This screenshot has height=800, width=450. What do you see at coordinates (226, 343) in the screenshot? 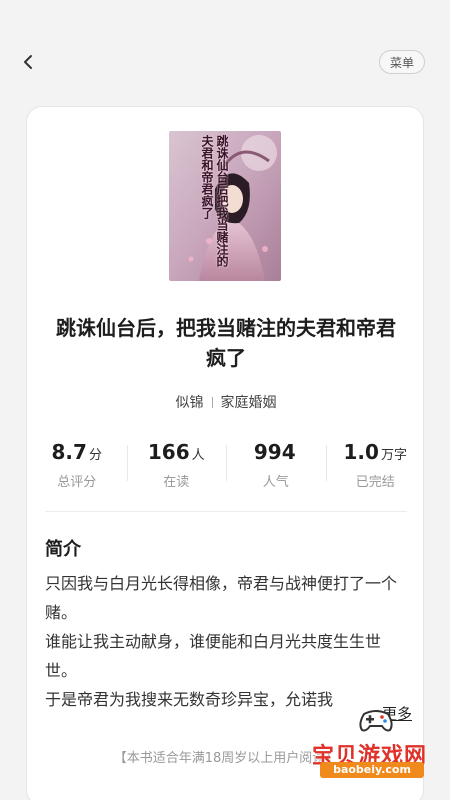
I see `book-title: 跳诛仙台后，把我当赌注的夫君和帝君疯了` at bounding box center [226, 343].